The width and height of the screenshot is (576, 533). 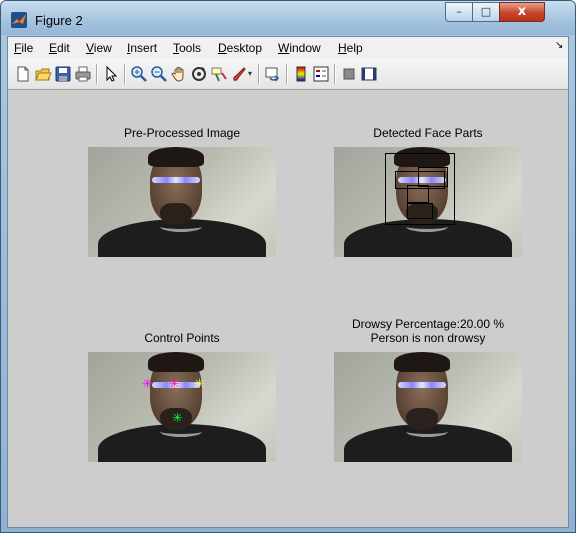 What do you see at coordinates (250, 73) in the screenshot?
I see `brush-dropdown-icon: ▾` at bounding box center [250, 73].